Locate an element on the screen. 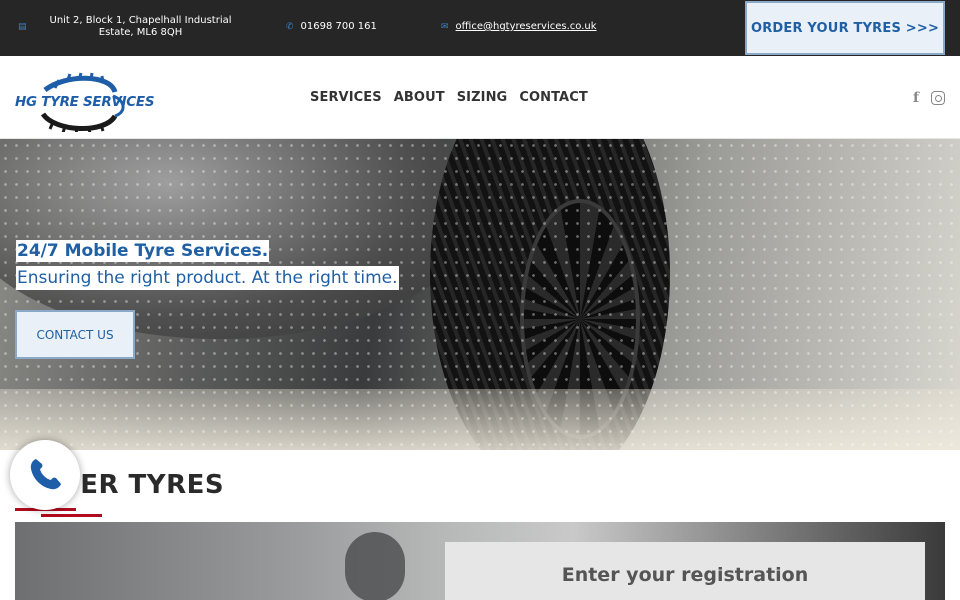 This screenshot has width=960, height=600. email-link: office@hgtyreservices.co.uk is located at coordinates (526, 27).